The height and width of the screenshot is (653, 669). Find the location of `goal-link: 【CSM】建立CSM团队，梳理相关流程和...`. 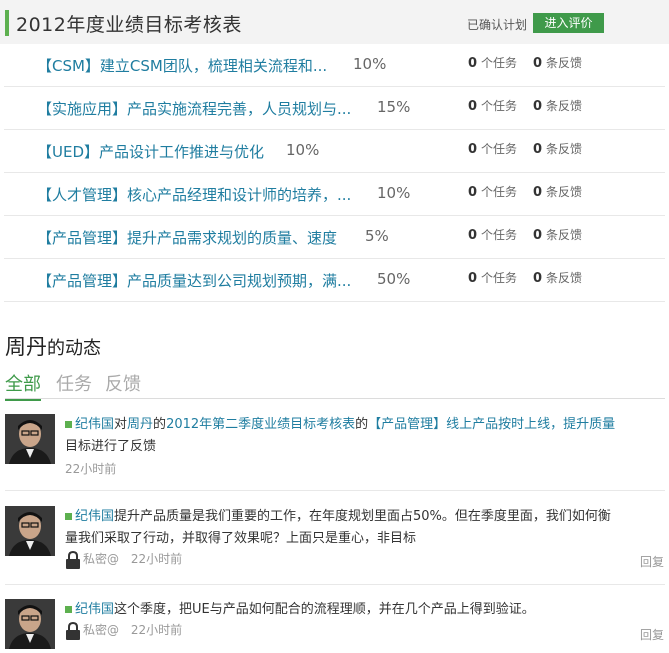

goal-link: 【CSM】建立CSM团队，梳理相关流程和... is located at coordinates (182, 65).